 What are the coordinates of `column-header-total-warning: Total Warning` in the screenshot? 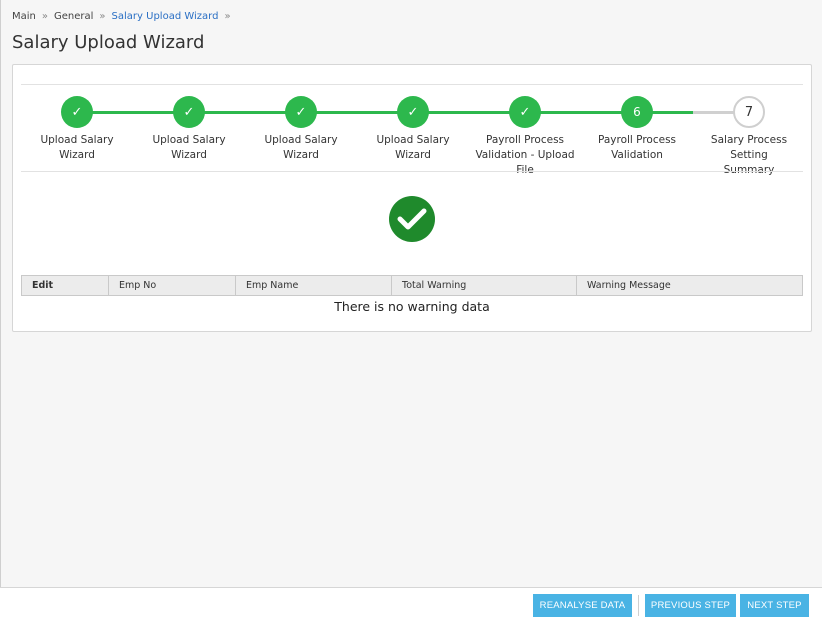 It's located at (484, 285).